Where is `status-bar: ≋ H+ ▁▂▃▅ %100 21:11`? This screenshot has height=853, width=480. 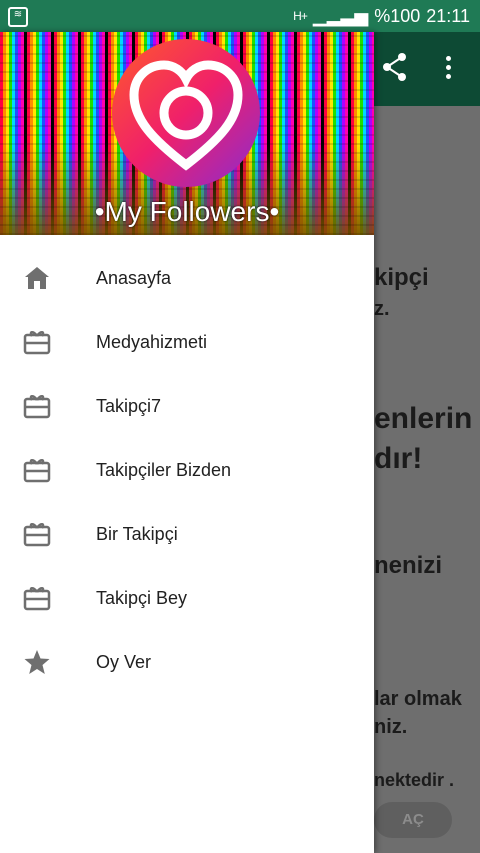
status-bar: ≋ H+ ▁▂▃▅ %100 21:11 is located at coordinates (240, 16).